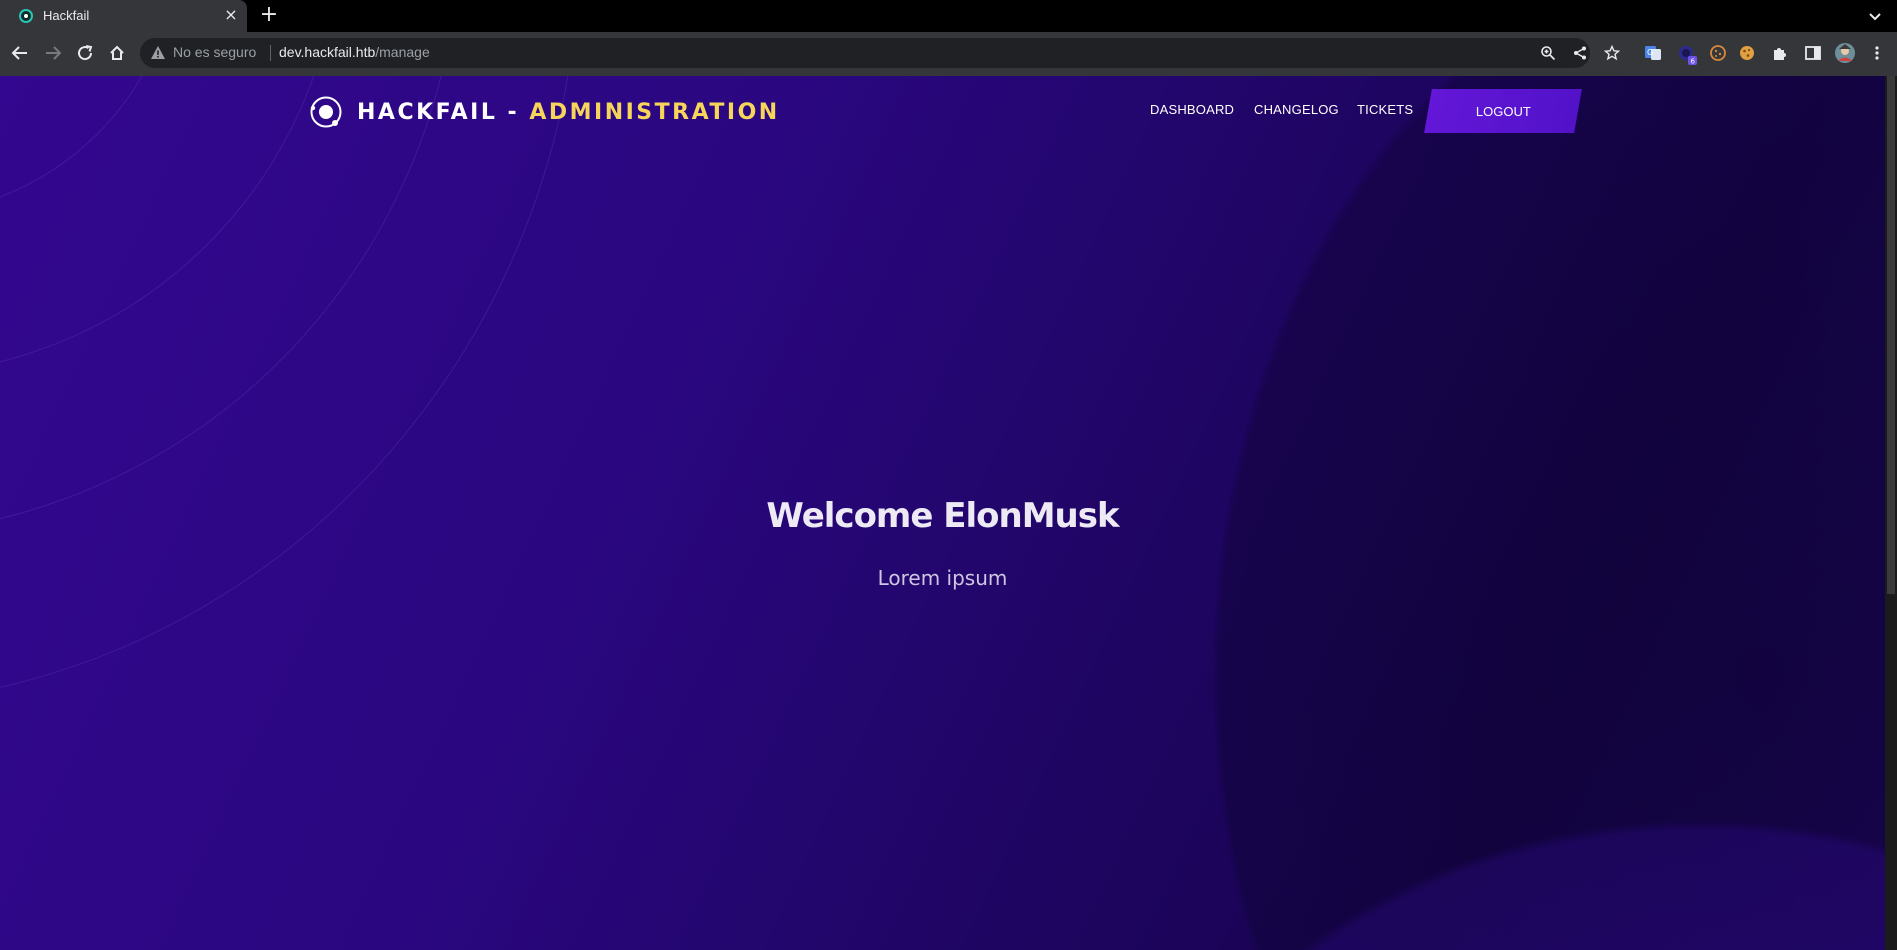 Image resolution: width=1897 pixels, height=950 pixels. I want to click on url-host: dev.hackfail.htb, so click(327, 52).